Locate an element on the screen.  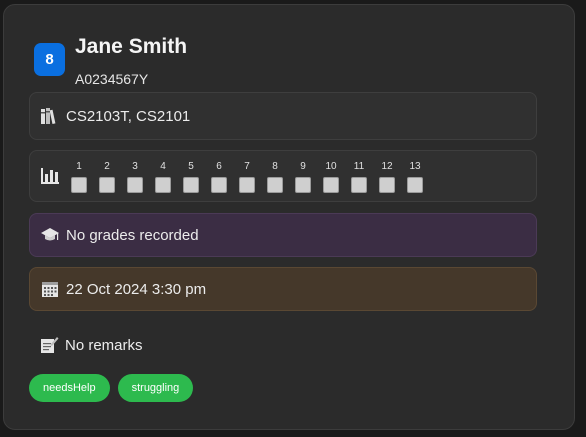
tag-list: needsHelp struggling is located at coordinates (111, 388).